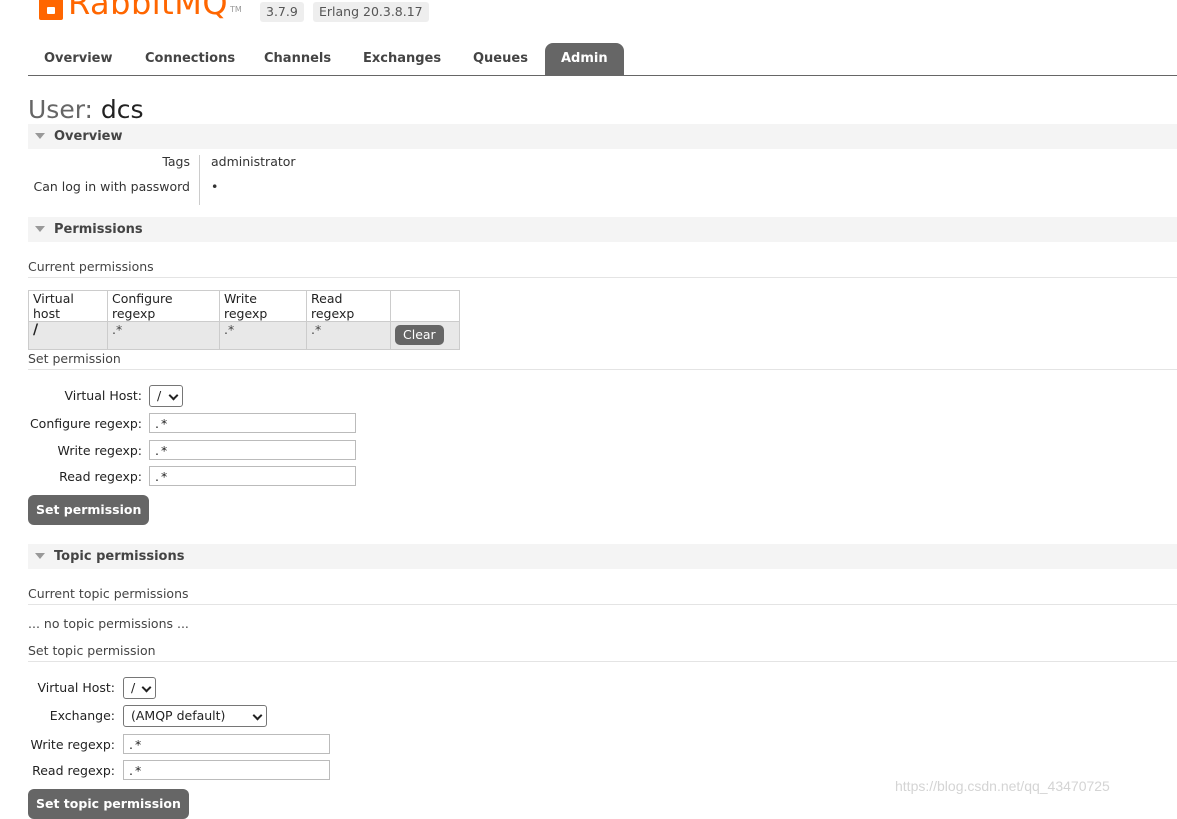 The width and height of the screenshot is (1177, 819). Describe the element at coordinates (163, 306) in the screenshot. I see `column-header-configure-regexp: Configure regexp` at that location.